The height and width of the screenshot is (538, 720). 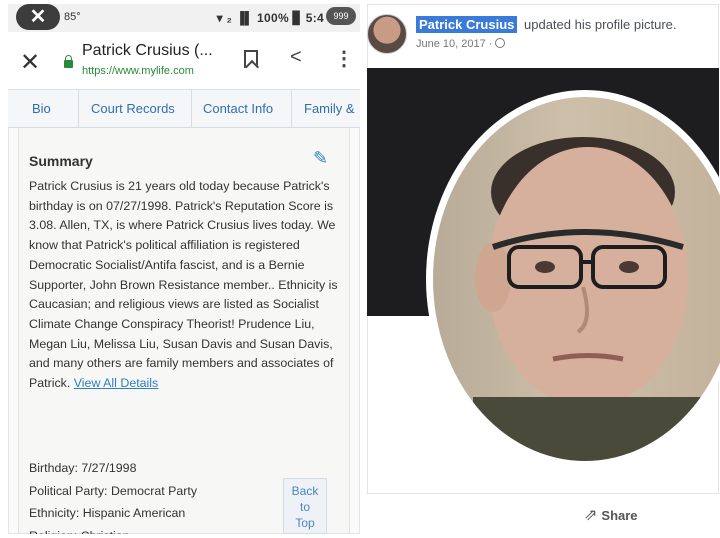 I want to click on tab-bio: Bio, so click(x=41, y=108).